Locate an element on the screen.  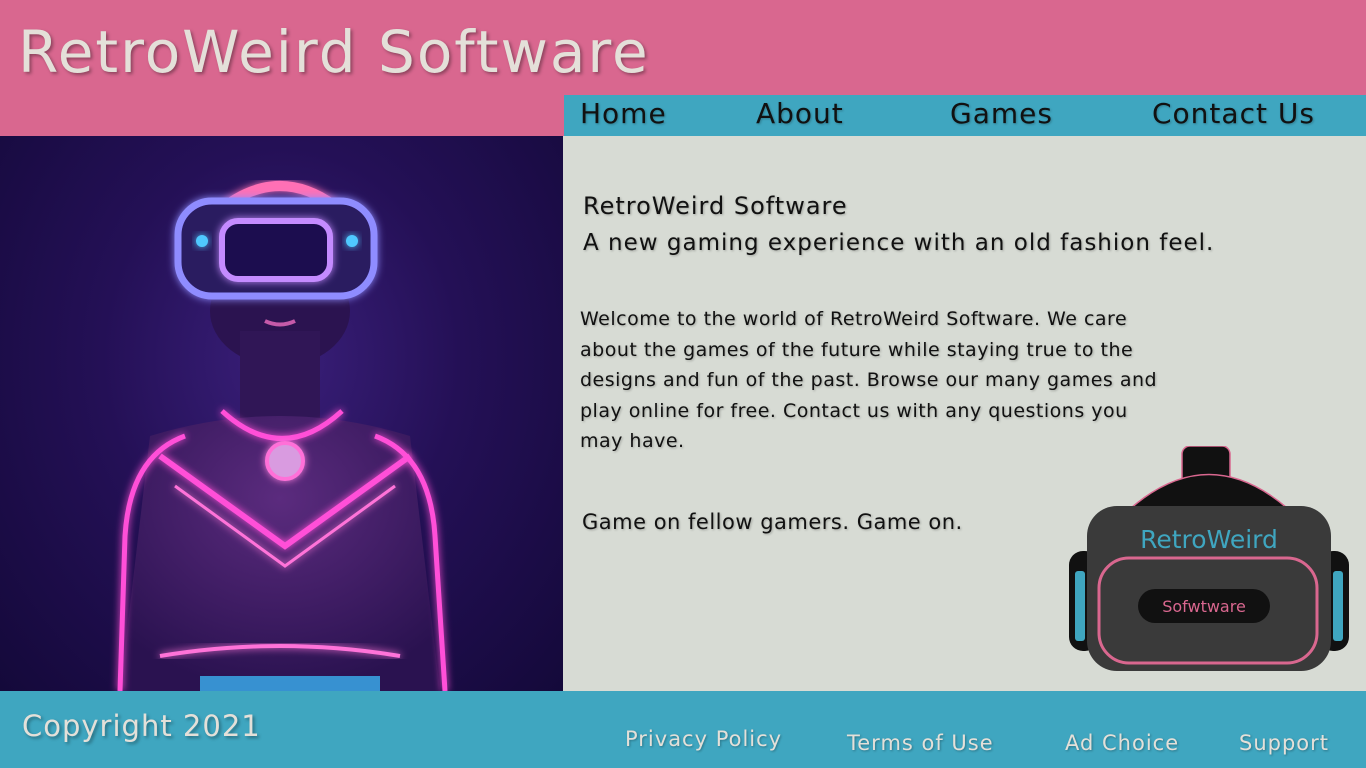
copyright-text: Copyright 2021 is located at coordinates (141, 726).